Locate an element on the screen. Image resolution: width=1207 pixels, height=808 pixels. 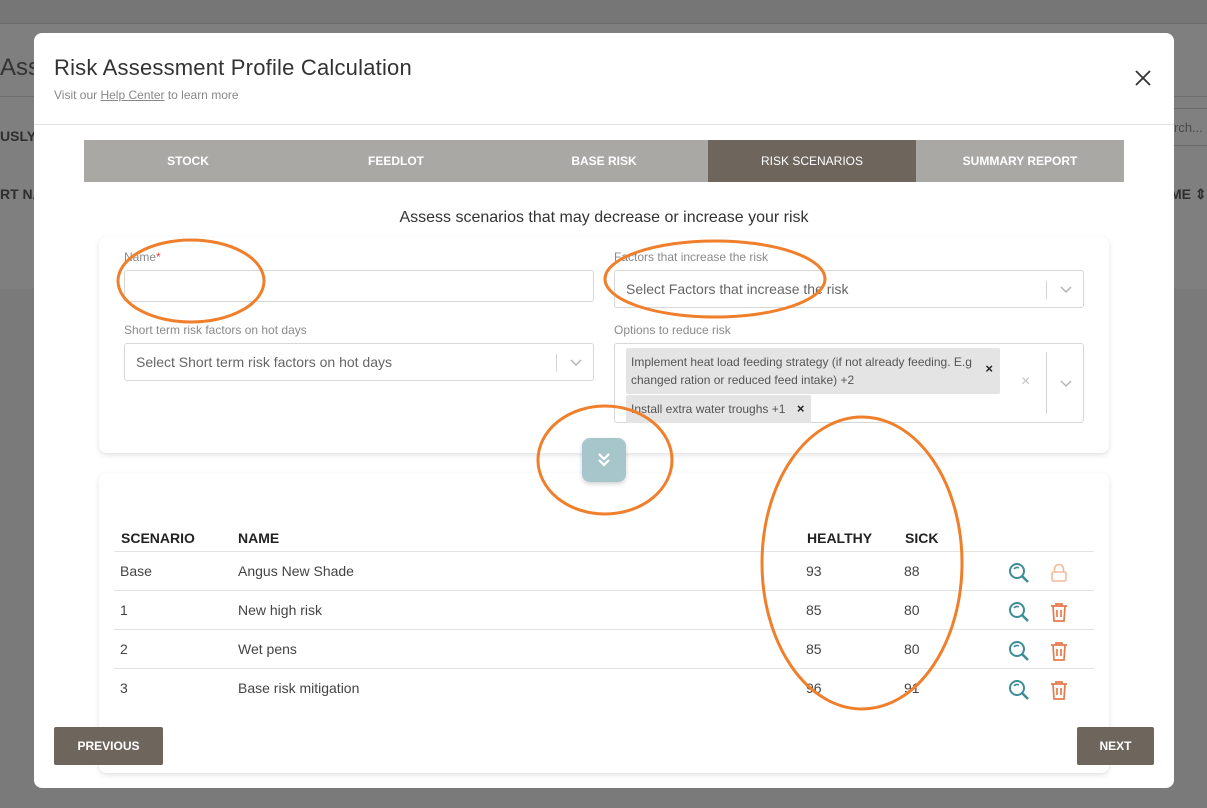
table-row: 3 Base risk mitigation 96 91 is located at coordinates (604, 687).